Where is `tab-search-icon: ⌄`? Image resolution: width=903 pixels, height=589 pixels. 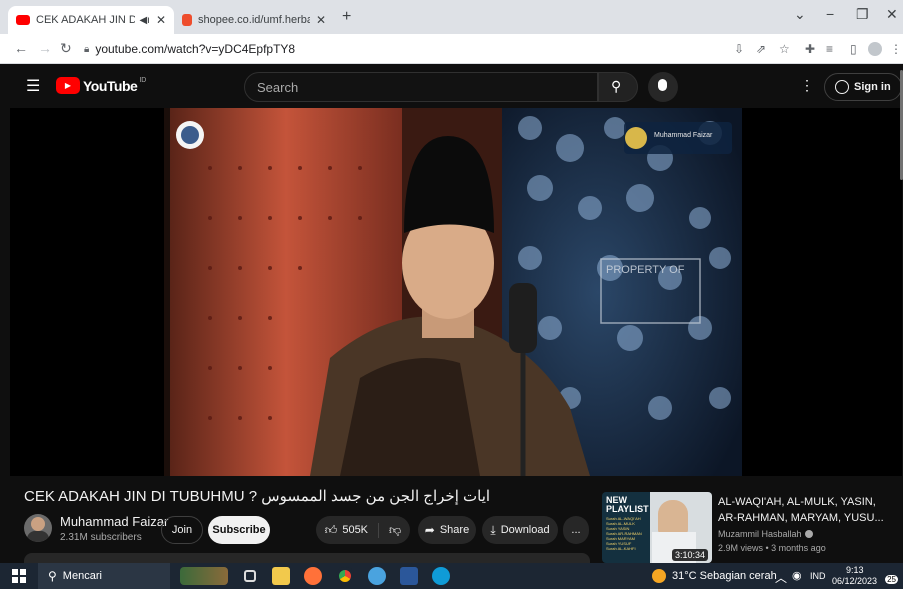
tab-search-icon: ⌄ is located at coordinates (800, 14).